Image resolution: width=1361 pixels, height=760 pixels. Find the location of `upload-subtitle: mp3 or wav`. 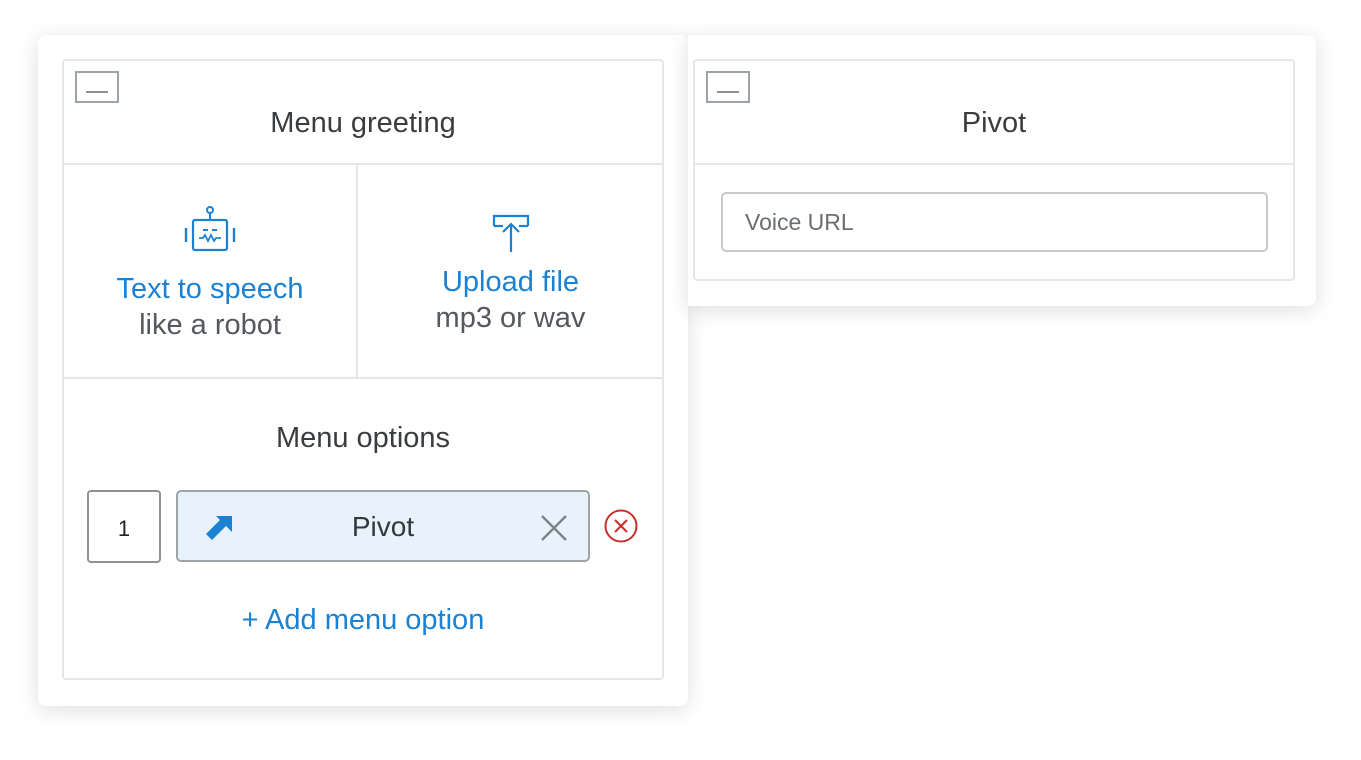

upload-subtitle: mp3 or wav is located at coordinates (510, 318).